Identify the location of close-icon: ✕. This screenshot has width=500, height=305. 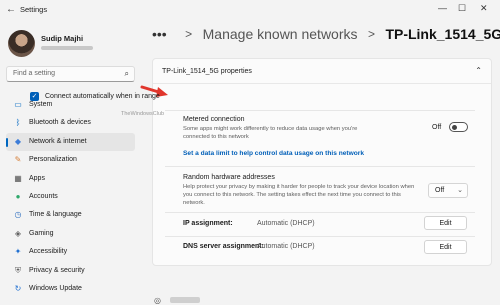
(484, 8).